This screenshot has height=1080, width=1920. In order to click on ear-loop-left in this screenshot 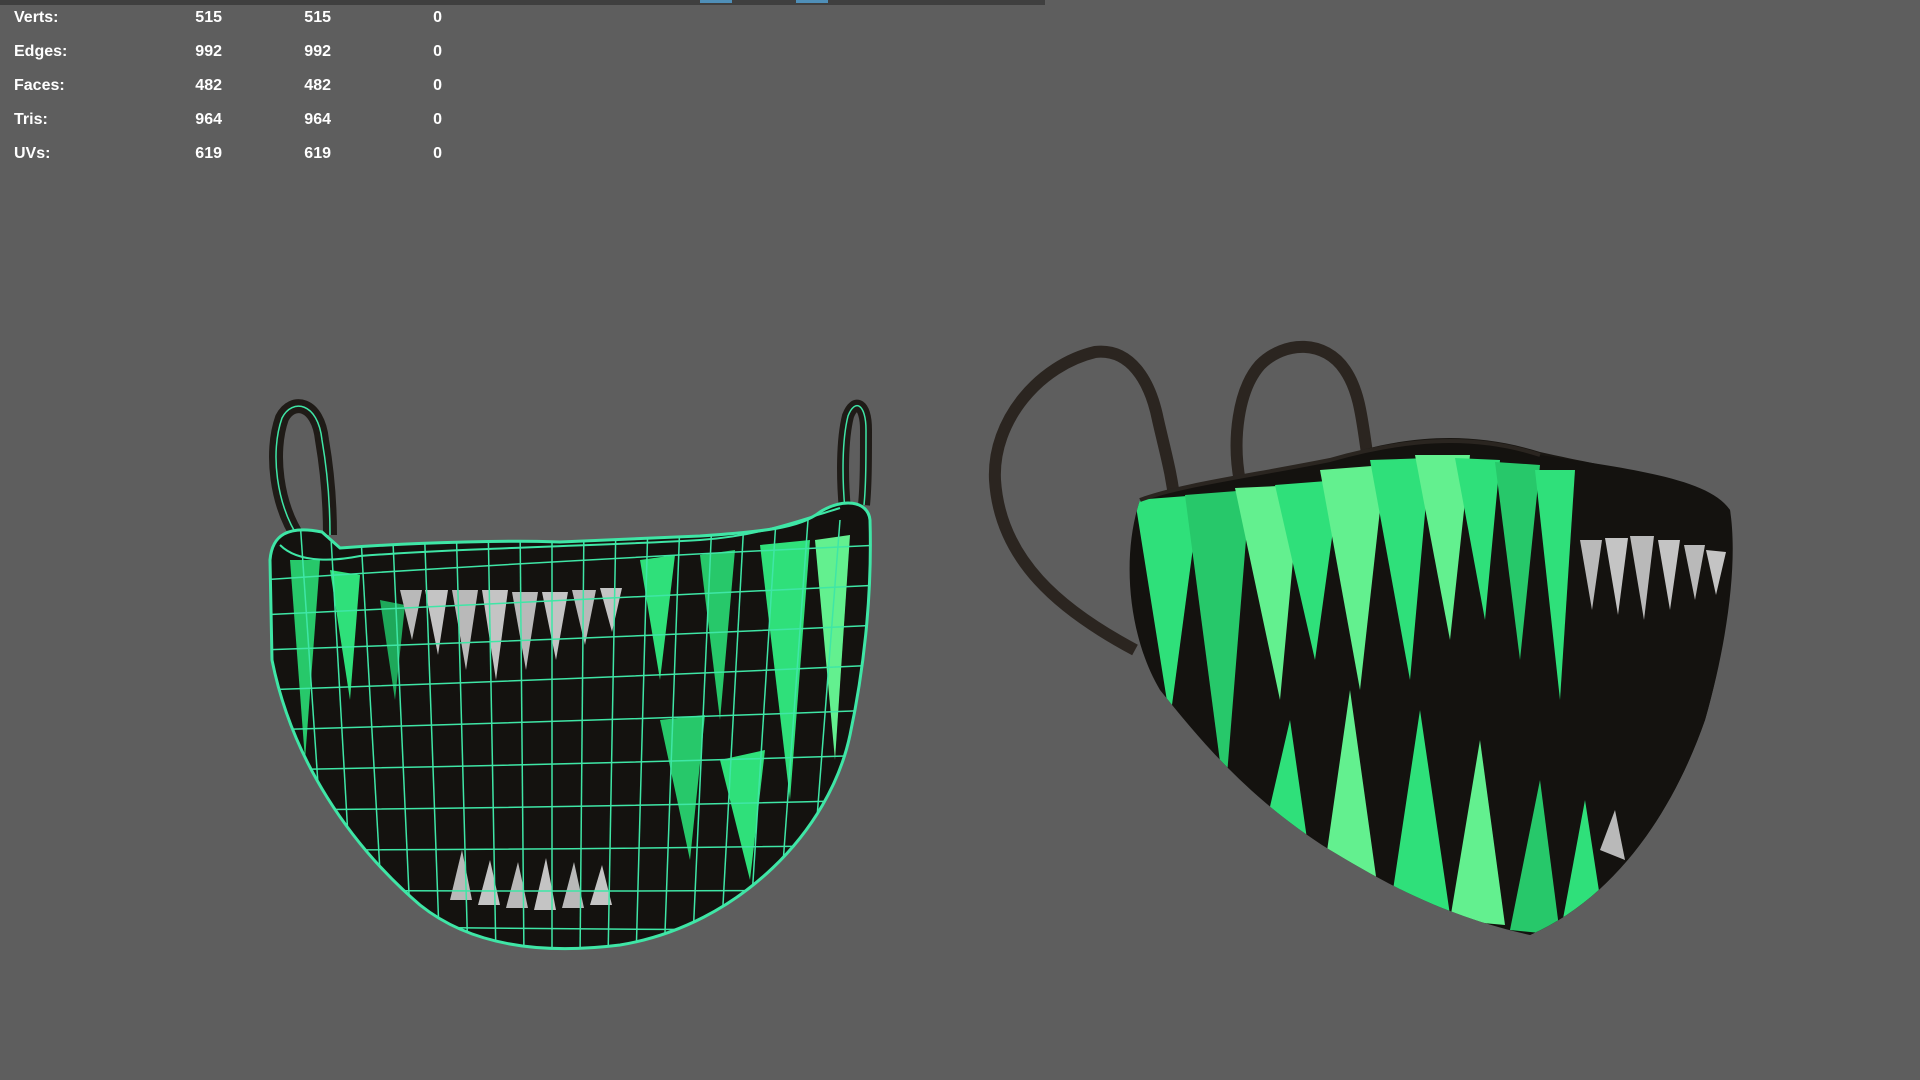, I will do `click(303, 471)`.